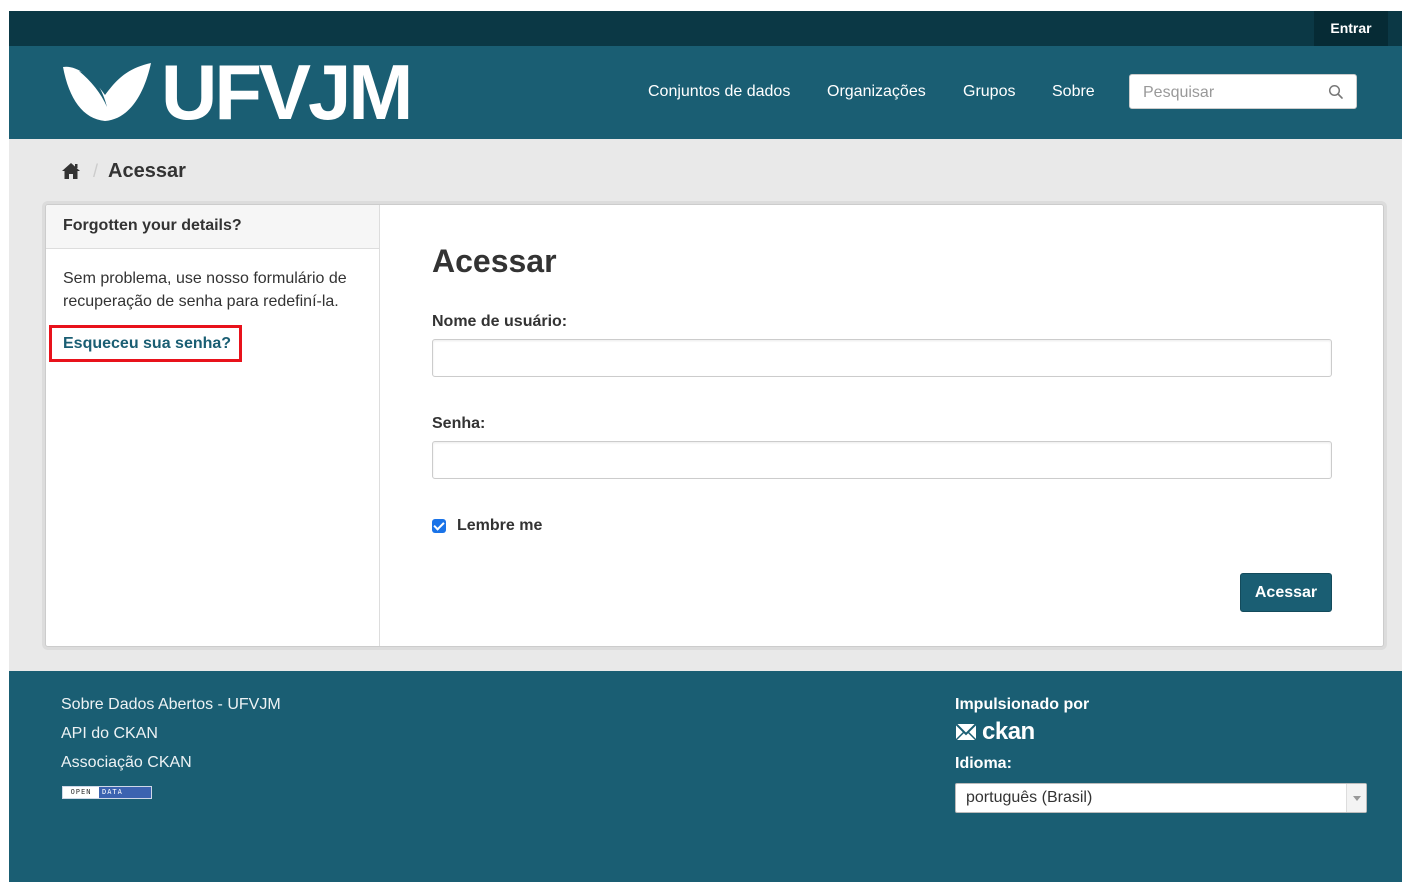 This screenshot has width=1402, height=882. I want to click on remember-me: Lembre me, so click(487, 526).